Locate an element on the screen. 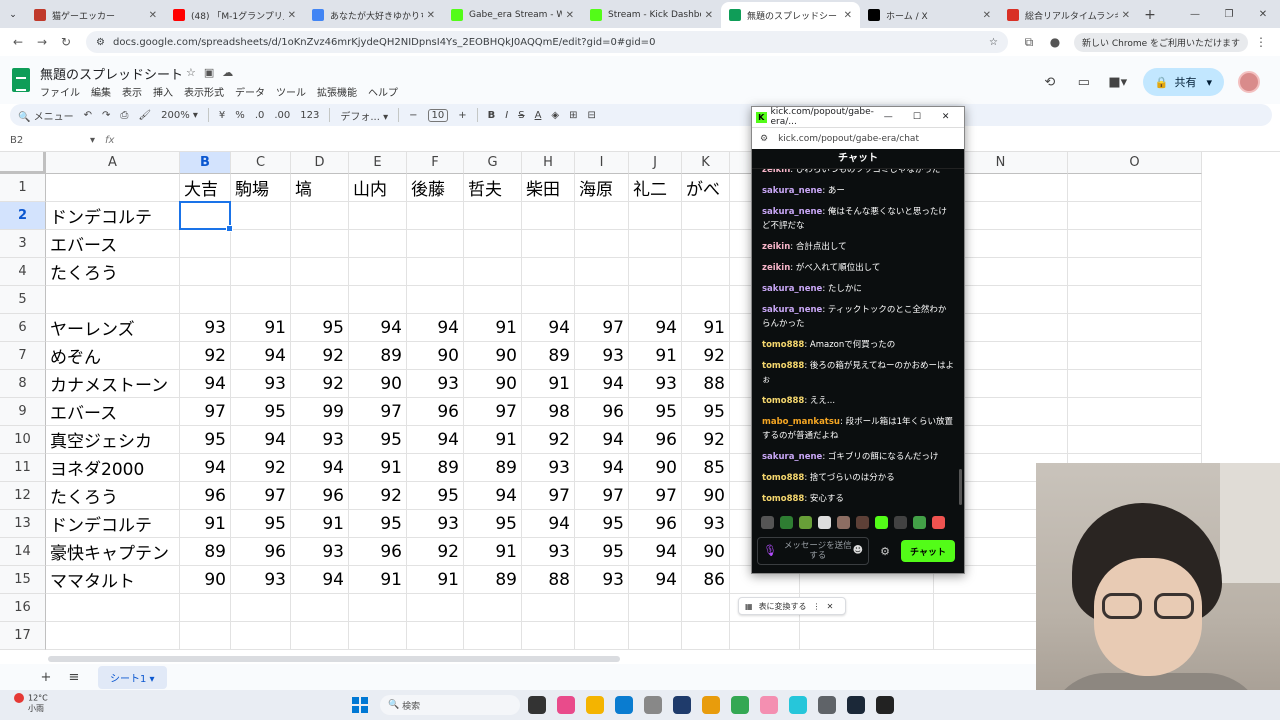 The width and height of the screenshot is (1280, 720). name-box: B2 is located at coordinates (45, 140).